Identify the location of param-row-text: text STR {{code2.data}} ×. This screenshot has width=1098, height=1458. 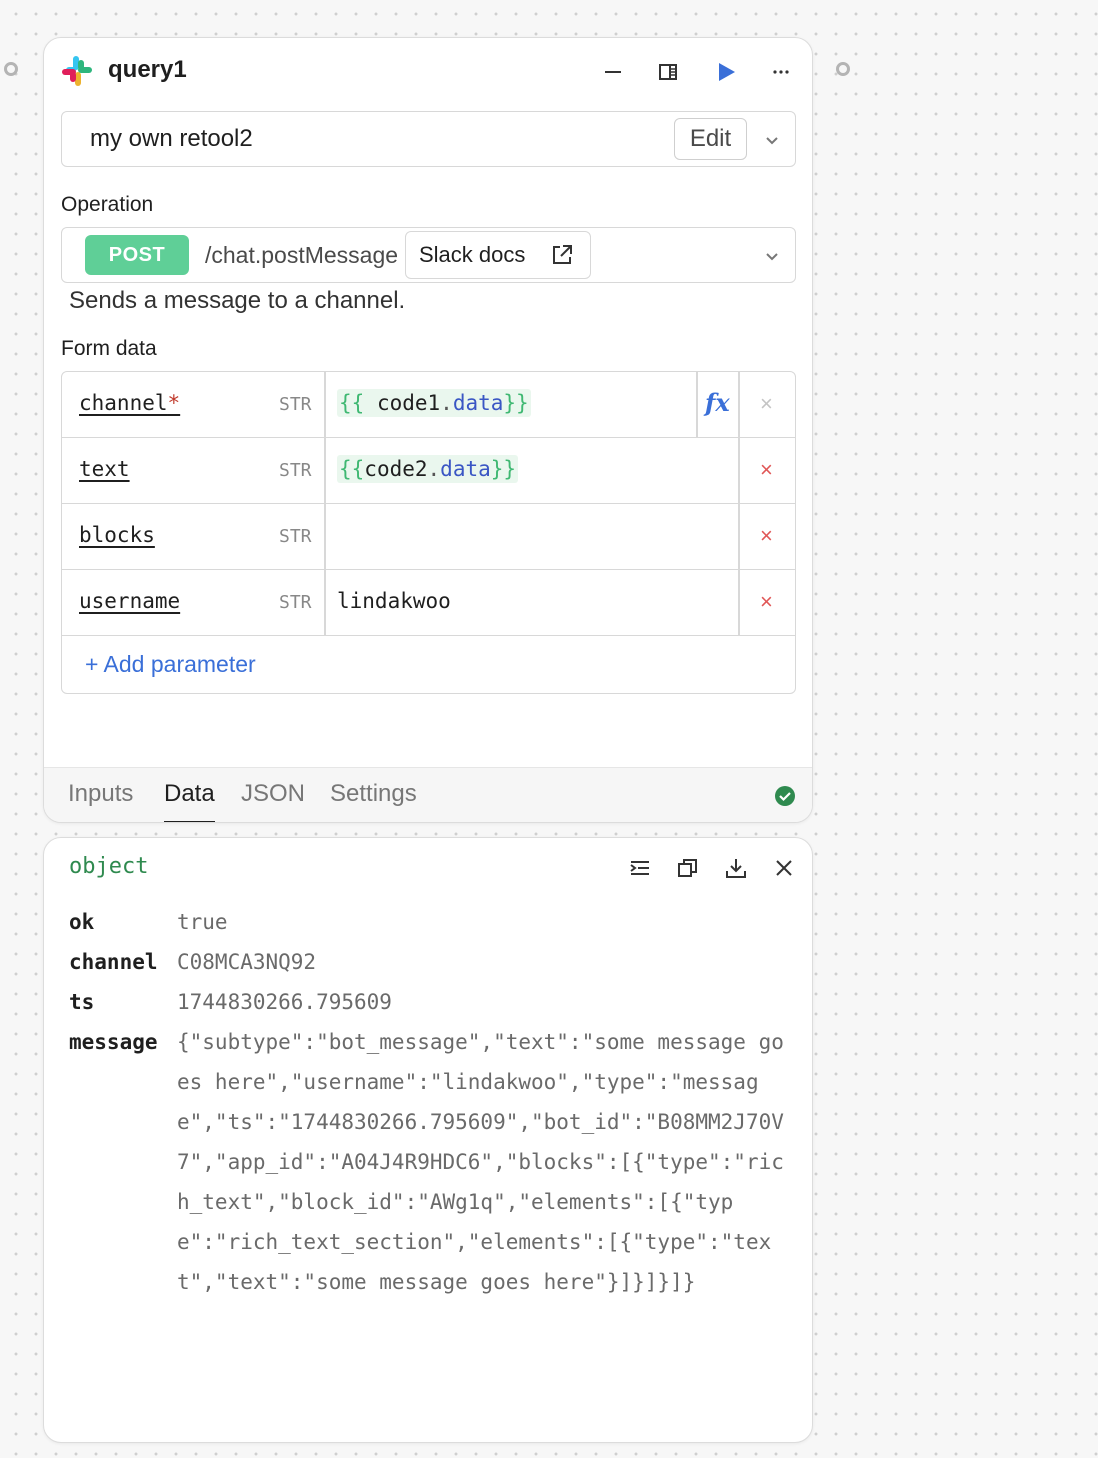
(428, 471).